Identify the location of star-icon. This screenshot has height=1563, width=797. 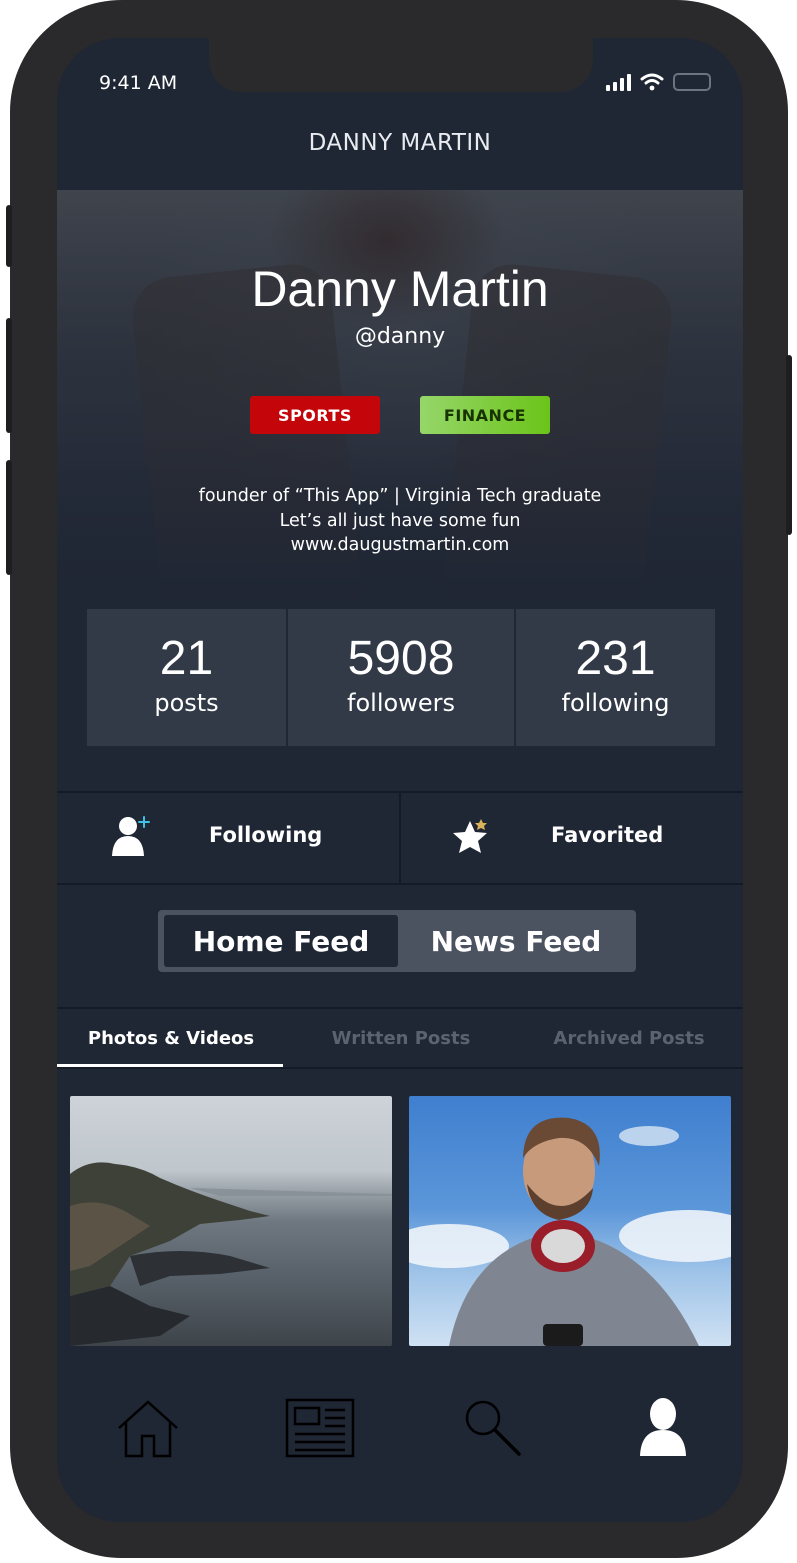
(470, 836).